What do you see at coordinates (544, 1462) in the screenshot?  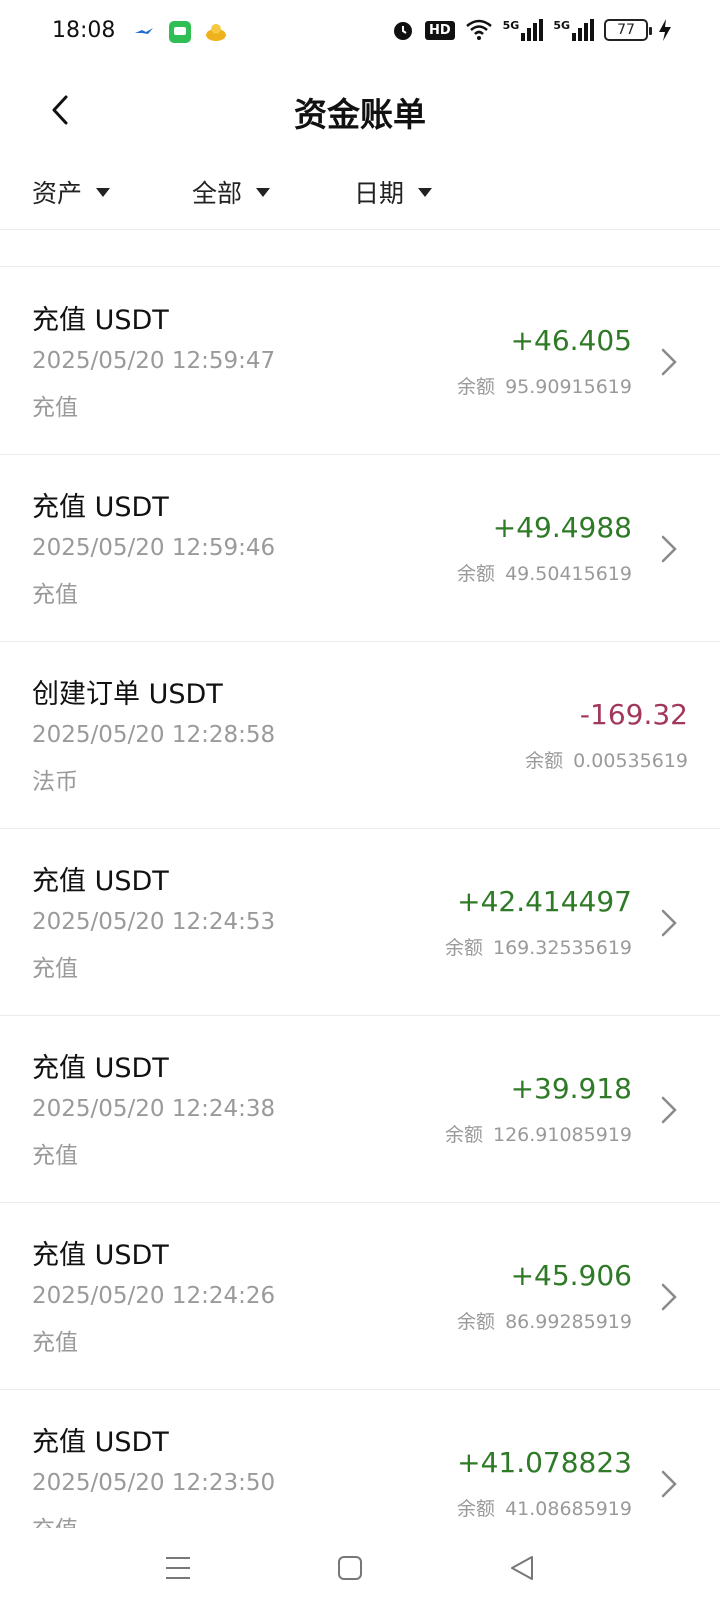 I see `record-amount: +41.078823` at bounding box center [544, 1462].